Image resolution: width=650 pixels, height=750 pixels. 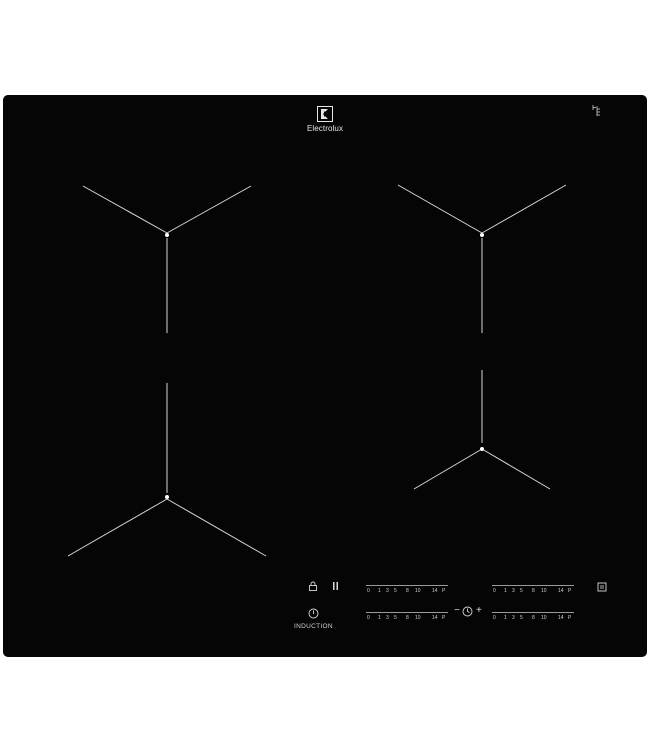 What do you see at coordinates (167, 497) in the screenshot?
I see `zone-bottom-left-center-dot` at bounding box center [167, 497].